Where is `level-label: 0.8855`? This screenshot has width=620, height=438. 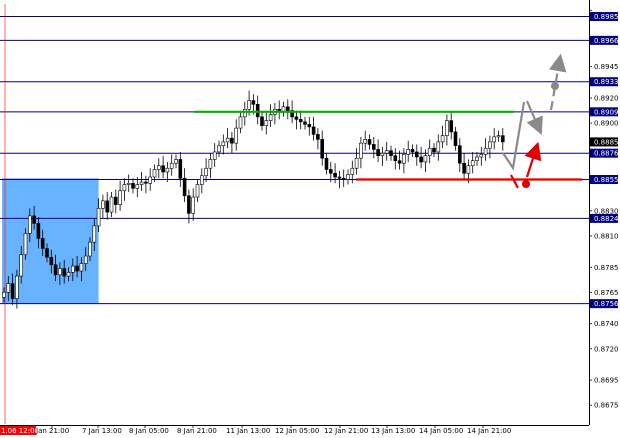
level-label: 0.8855 is located at coordinates (606, 180).